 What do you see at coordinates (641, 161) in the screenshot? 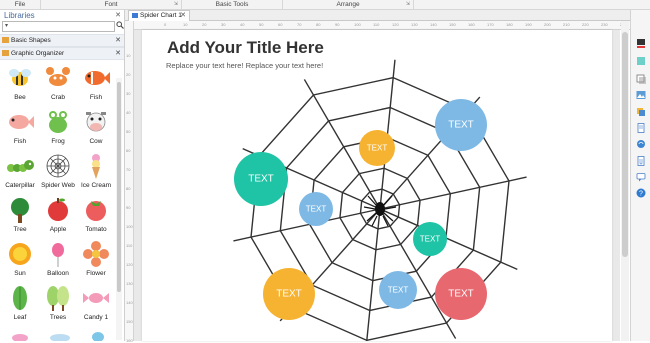
I see `attachment-icon` at bounding box center [641, 161].